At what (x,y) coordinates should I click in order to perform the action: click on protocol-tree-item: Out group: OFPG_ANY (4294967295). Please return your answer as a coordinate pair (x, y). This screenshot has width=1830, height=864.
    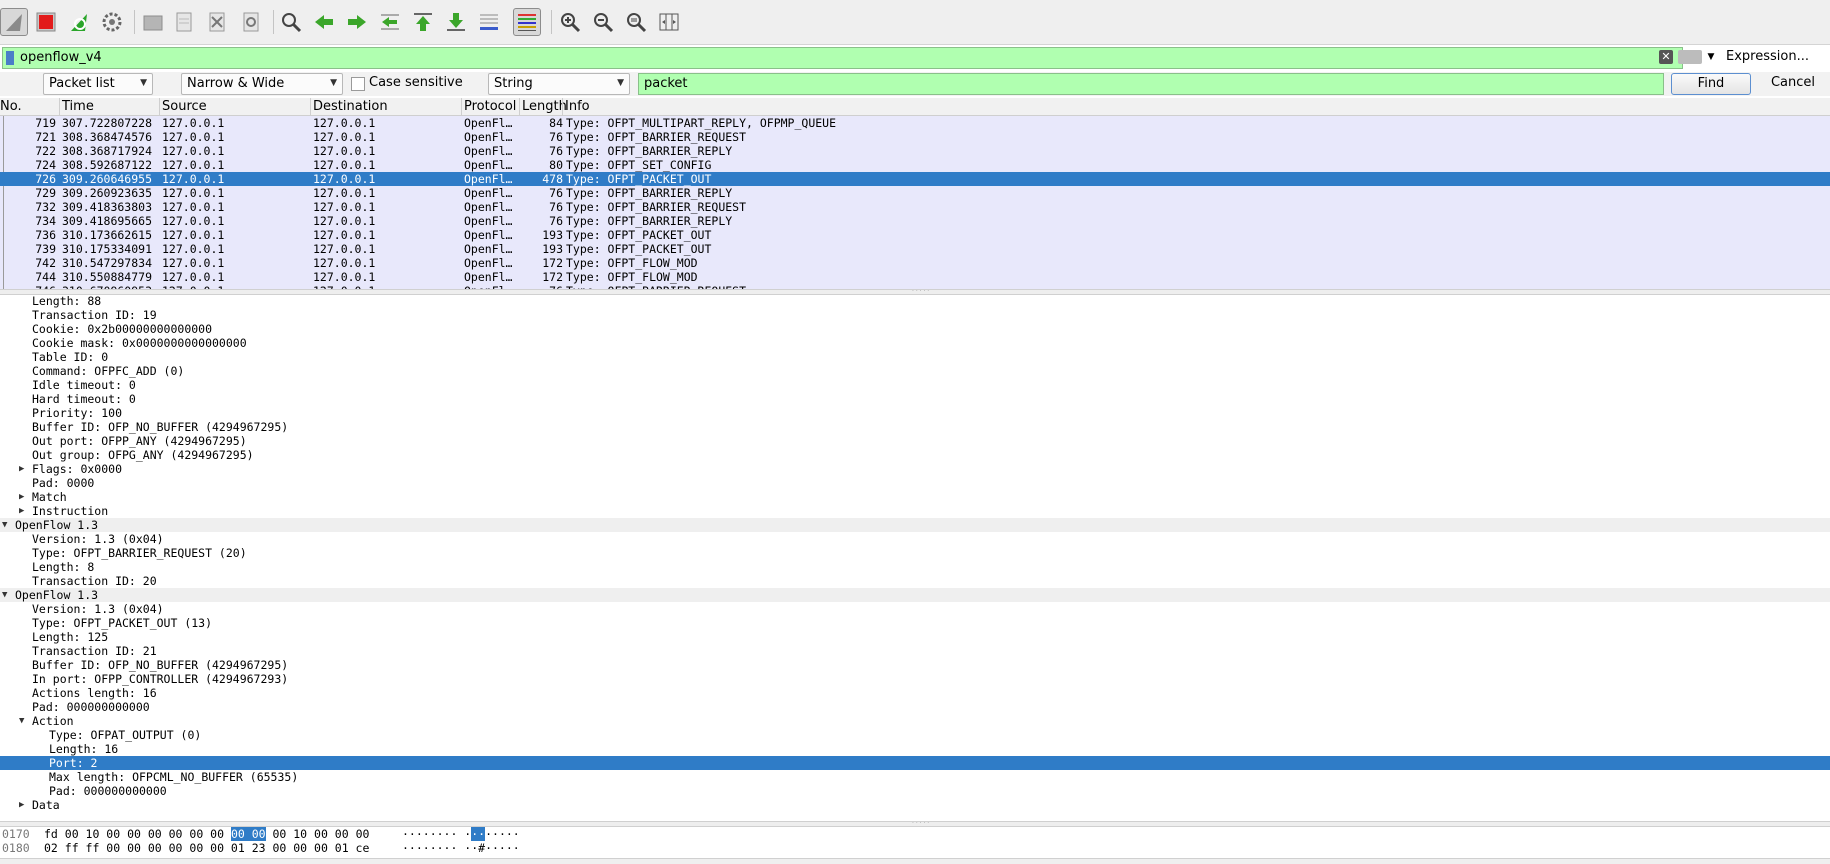
    Looking at the image, I should click on (915, 455).